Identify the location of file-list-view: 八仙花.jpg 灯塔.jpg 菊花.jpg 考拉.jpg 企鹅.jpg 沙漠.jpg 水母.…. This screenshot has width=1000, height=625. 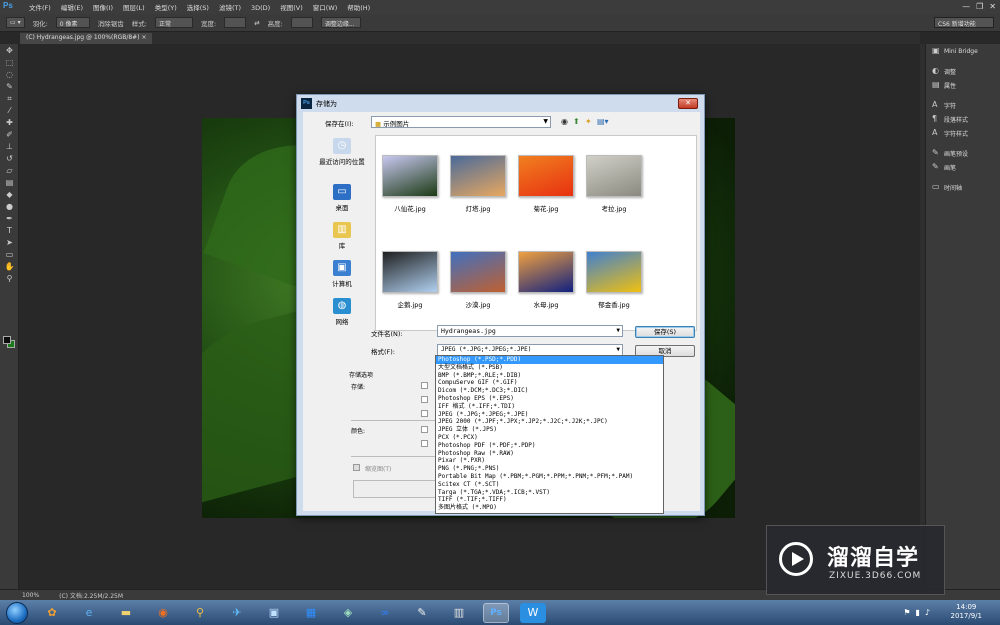
(536, 233).